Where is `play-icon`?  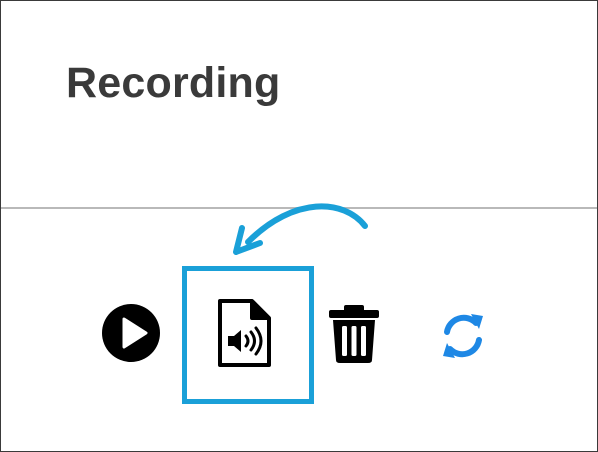 play-icon is located at coordinates (131, 333).